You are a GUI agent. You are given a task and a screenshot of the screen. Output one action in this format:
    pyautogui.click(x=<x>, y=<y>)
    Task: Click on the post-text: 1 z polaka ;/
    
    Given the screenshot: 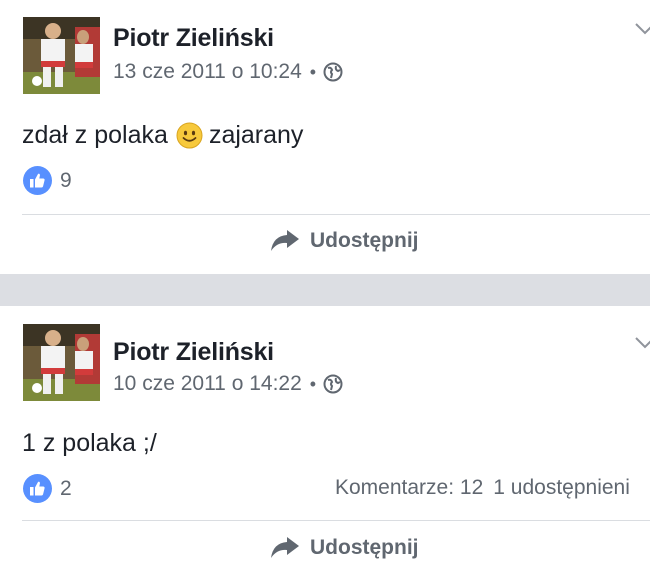 What is the action you would take?
    pyautogui.click(x=89, y=443)
    